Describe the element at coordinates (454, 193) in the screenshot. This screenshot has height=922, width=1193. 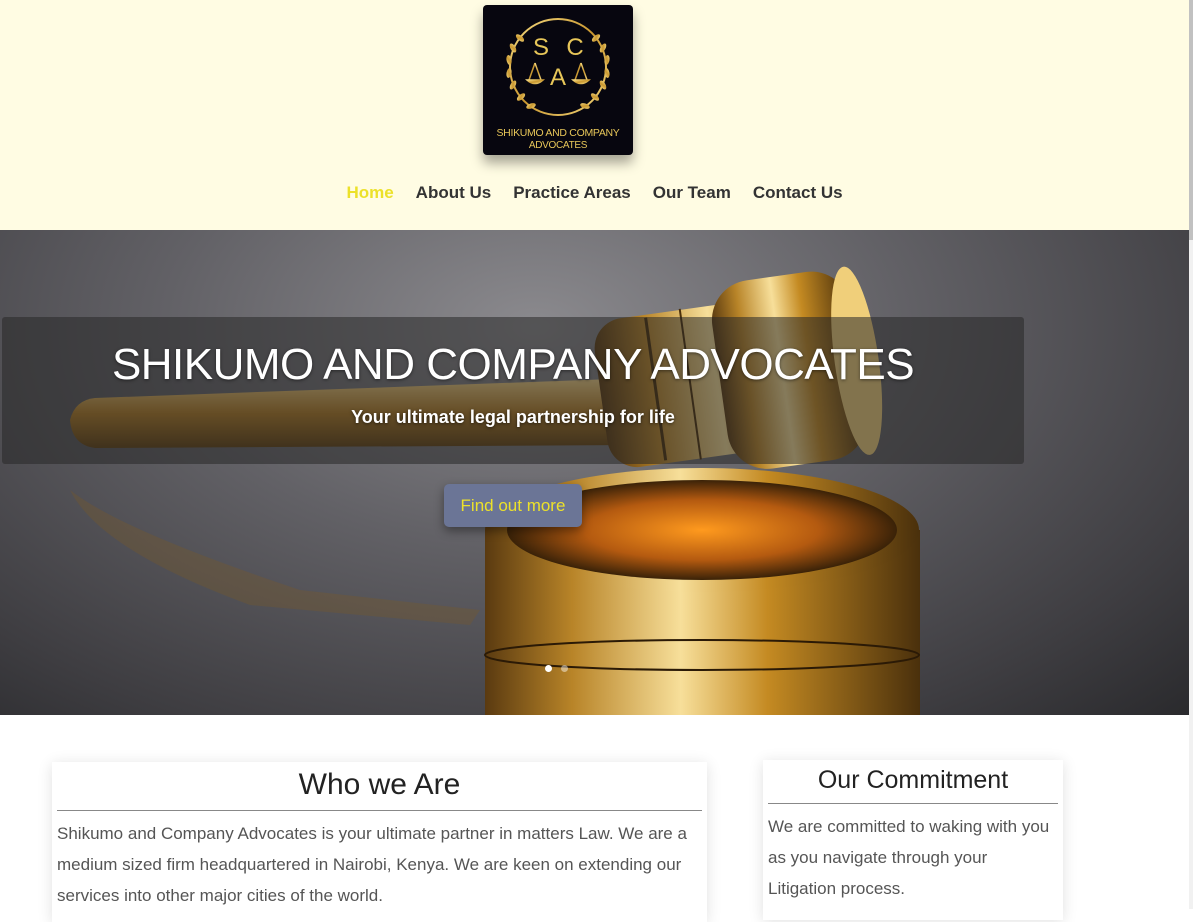
I see `nav-about-us: About Us` at that location.